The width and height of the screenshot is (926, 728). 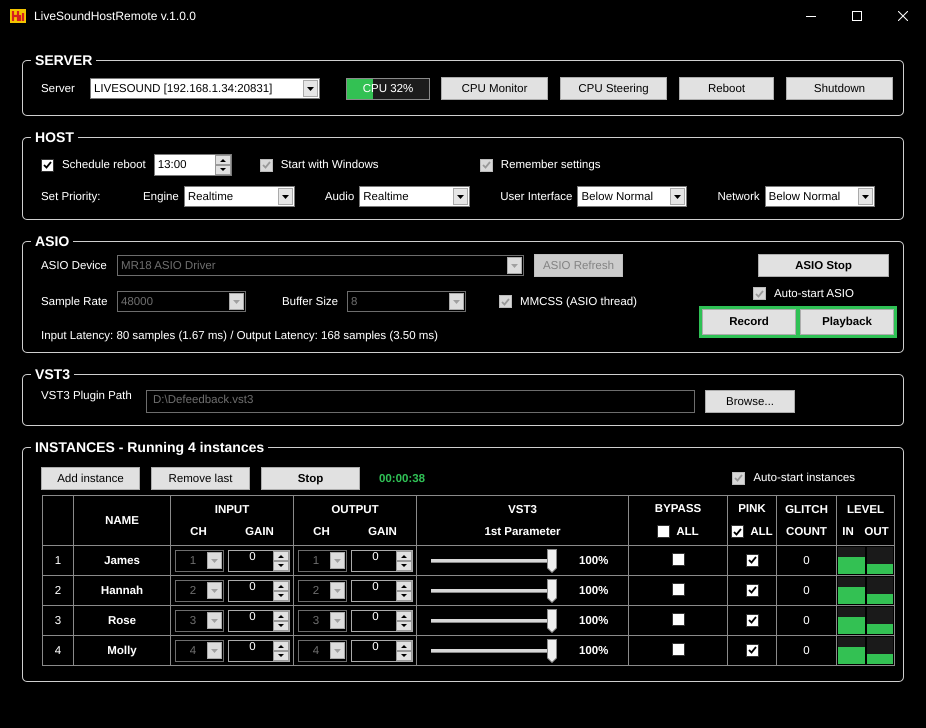 What do you see at coordinates (58, 88) in the screenshot?
I see `server-label: Server` at bounding box center [58, 88].